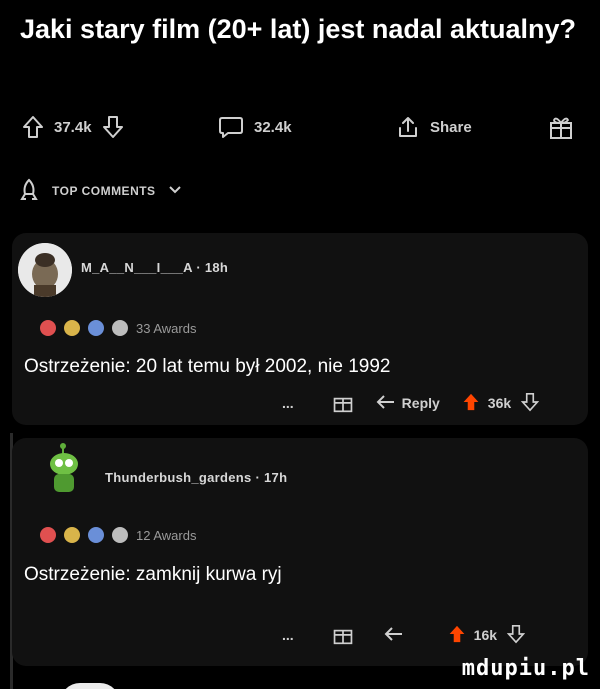  I want to click on comment-age: 17h, so click(276, 477).